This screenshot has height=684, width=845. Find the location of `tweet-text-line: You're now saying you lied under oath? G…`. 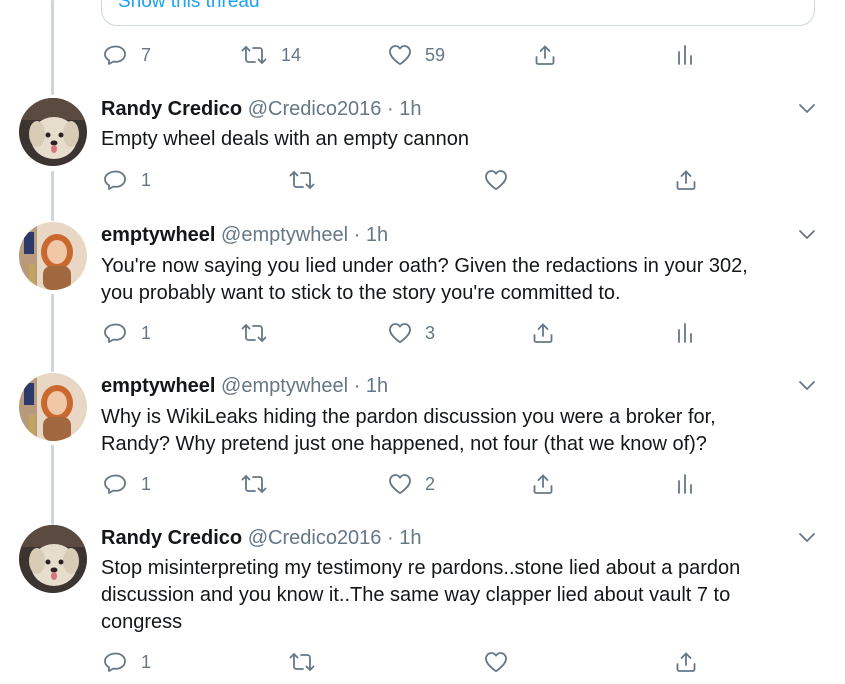

tweet-text-line: You're now saying you lied under oath? G… is located at coordinates (424, 266).